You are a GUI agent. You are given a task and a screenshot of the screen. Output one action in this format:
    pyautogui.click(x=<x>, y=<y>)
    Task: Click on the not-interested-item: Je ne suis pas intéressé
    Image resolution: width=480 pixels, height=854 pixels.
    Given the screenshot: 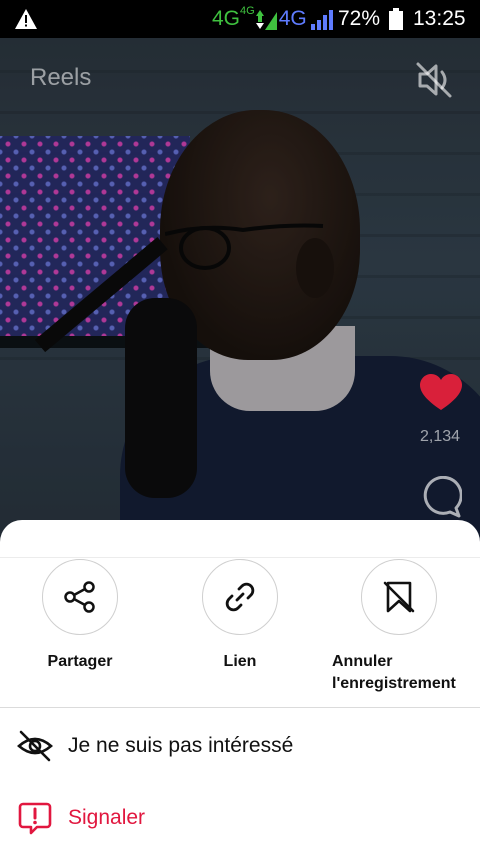 What is the action you would take?
    pyautogui.click(x=240, y=746)
    